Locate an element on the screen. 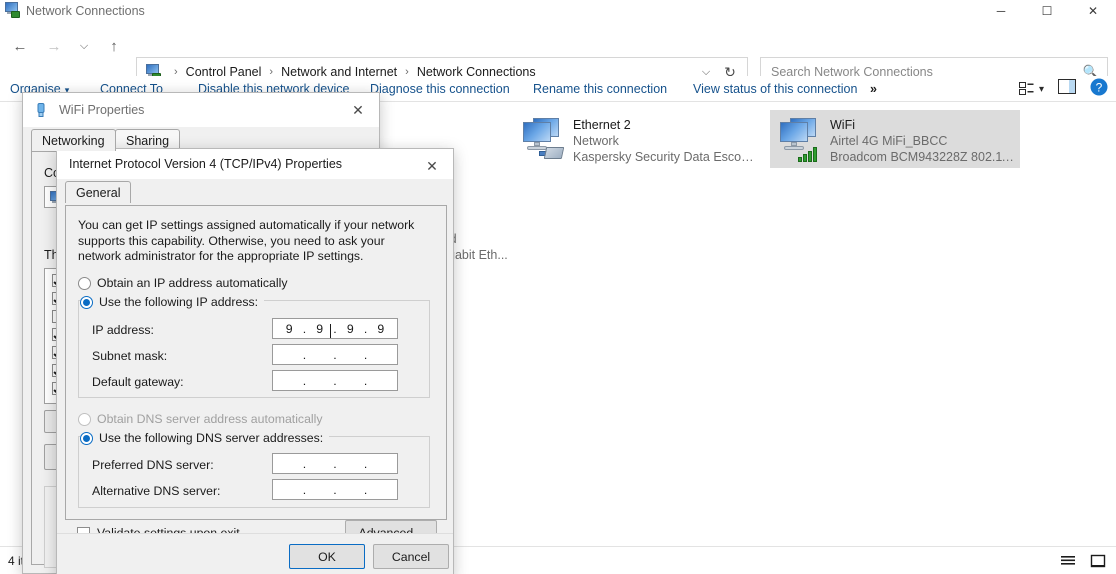  alternative-dns-label: Alternative DNS server: is located at coordinates (156, 491).